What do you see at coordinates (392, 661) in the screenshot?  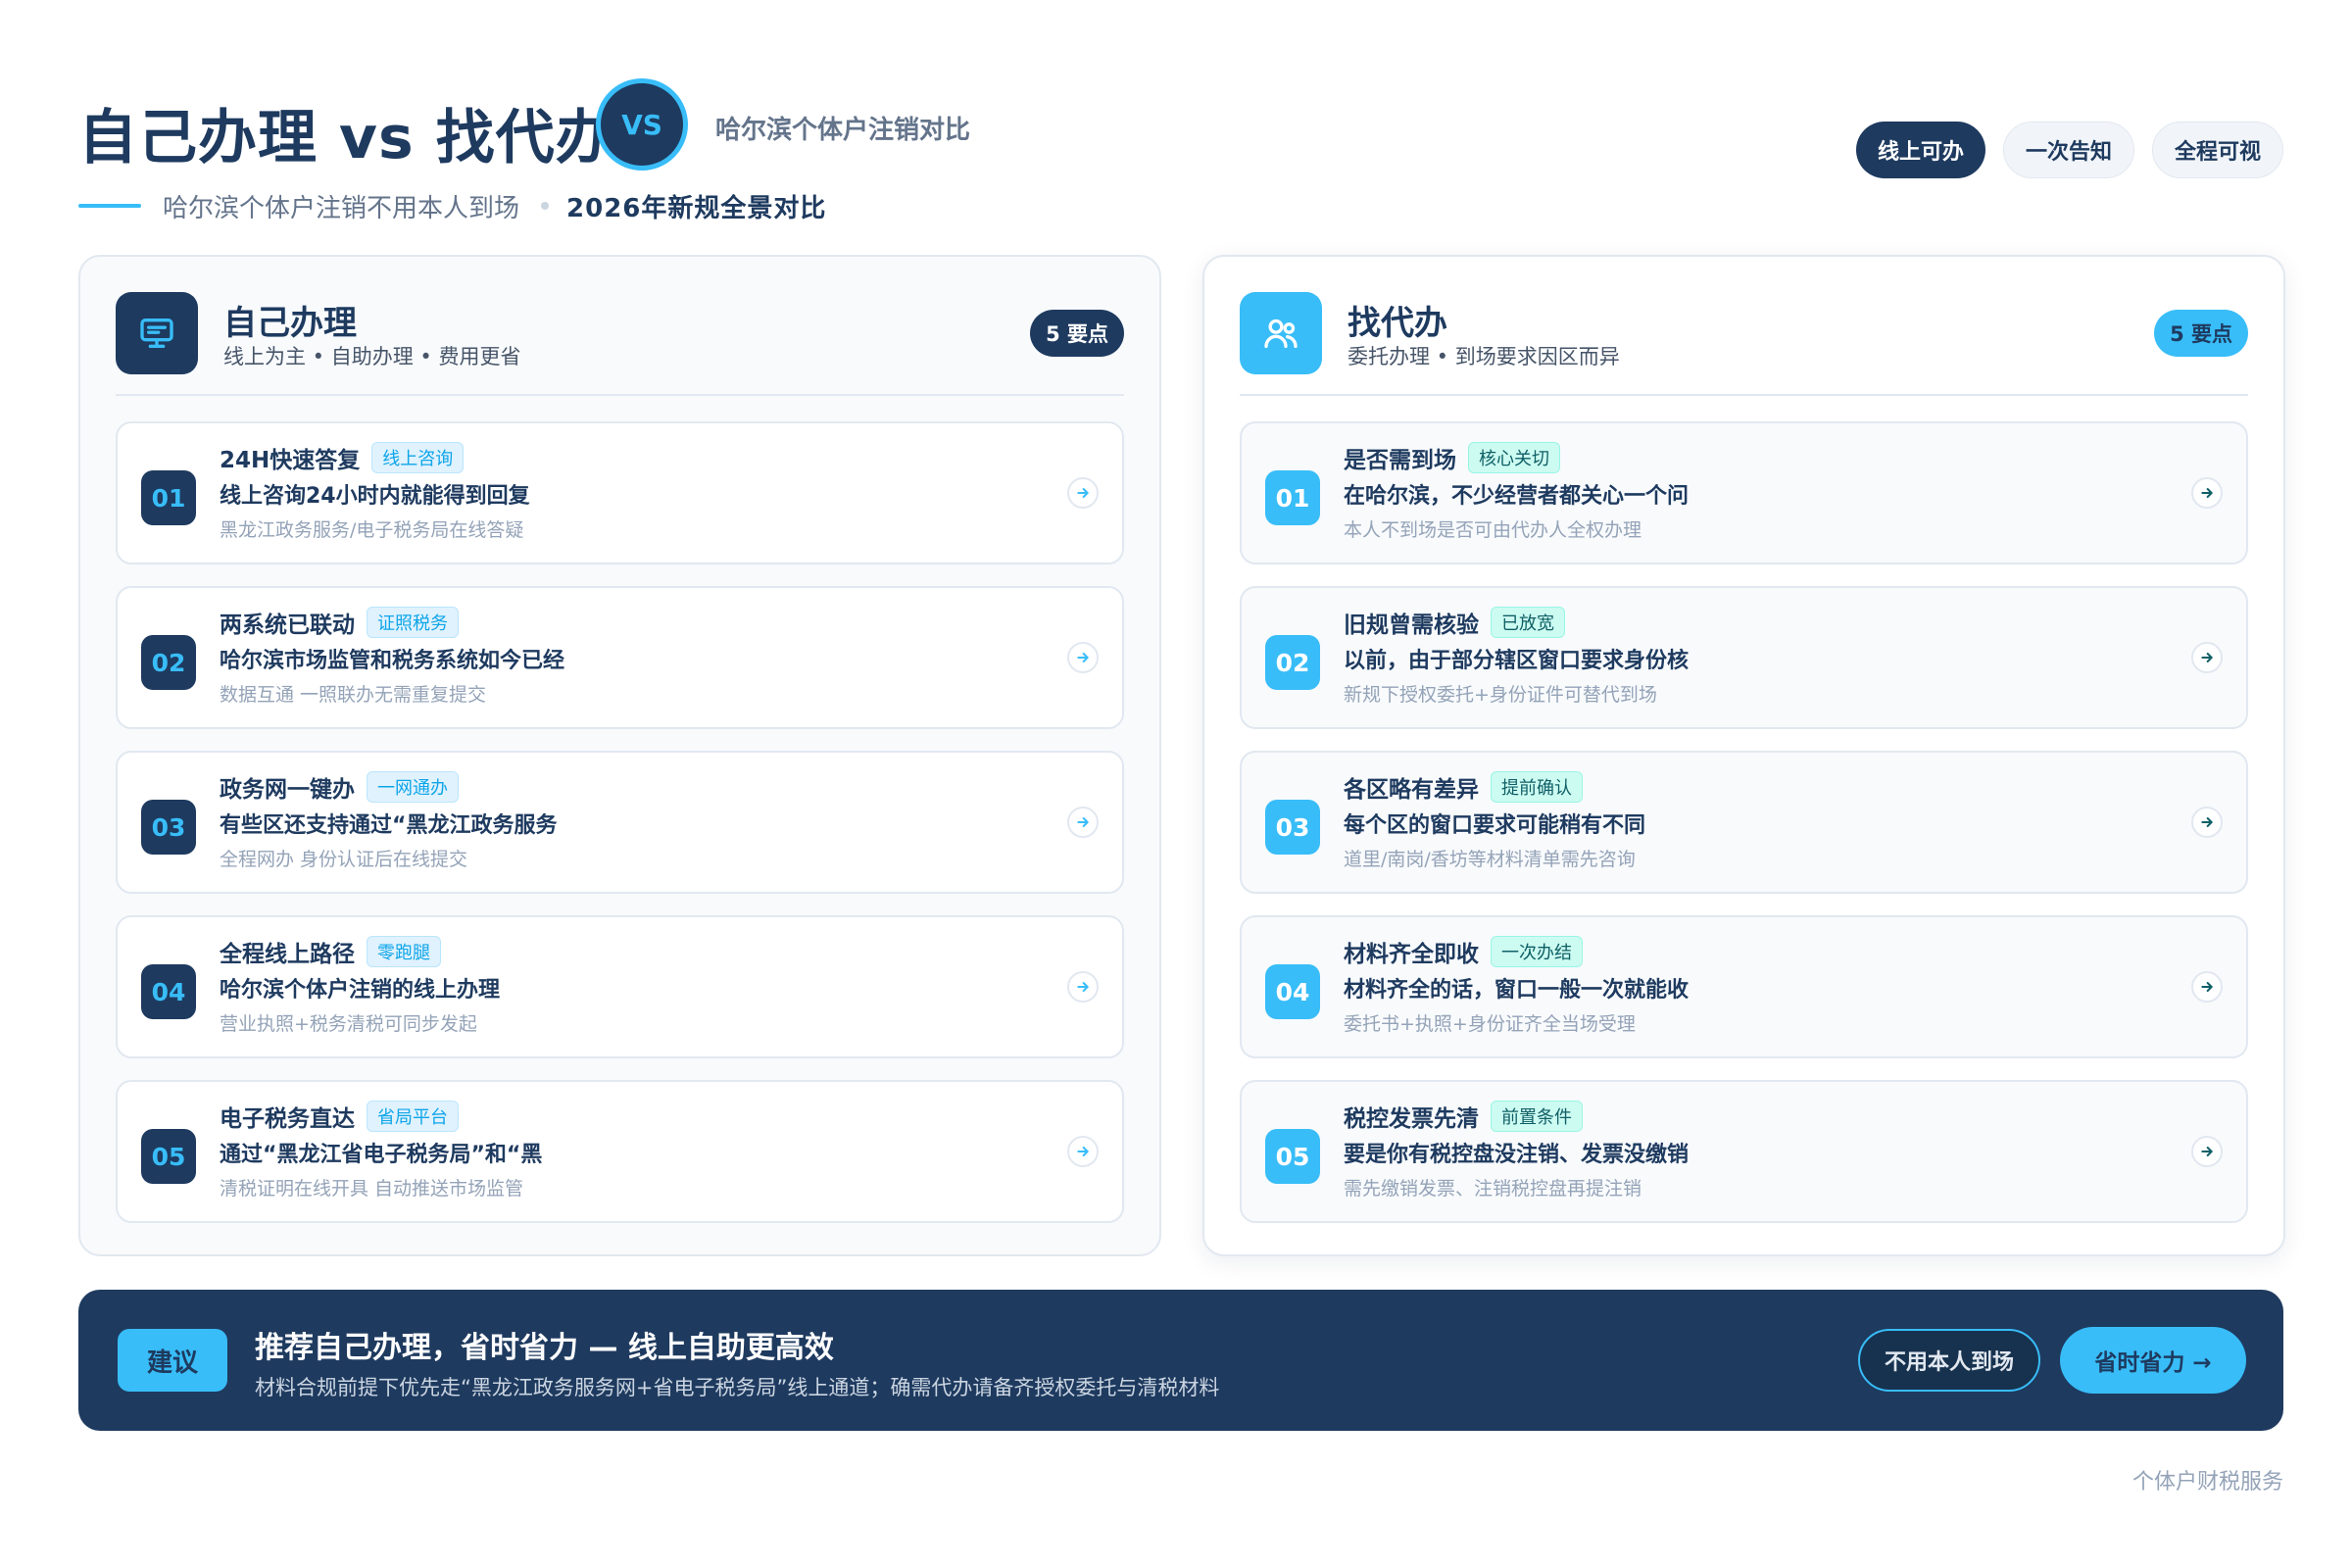 I see `item-desc: 哈尔滨市场监管和税务系统如今已经` at bounding box center [392, 661].